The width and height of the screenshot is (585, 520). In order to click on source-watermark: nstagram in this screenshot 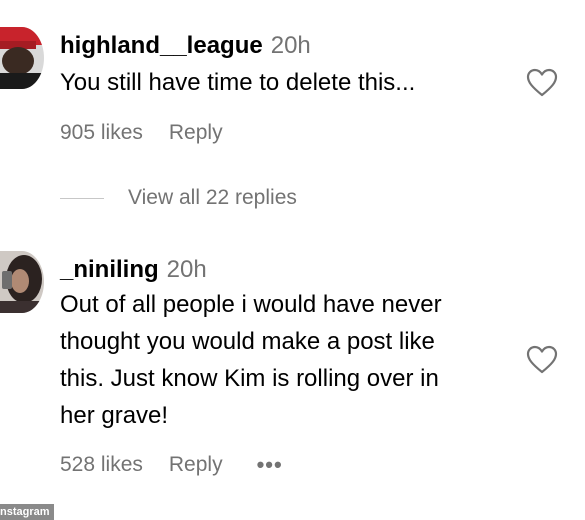, I will do `click(27, 512)`.